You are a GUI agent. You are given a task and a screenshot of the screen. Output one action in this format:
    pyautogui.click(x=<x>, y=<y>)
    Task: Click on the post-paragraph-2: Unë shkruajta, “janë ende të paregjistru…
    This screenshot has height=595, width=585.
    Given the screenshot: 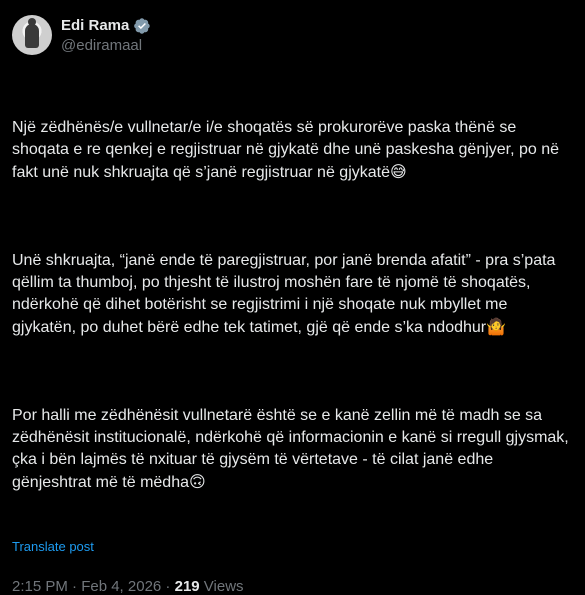 What is the action you would take?
    pyautogui.click(x=290, y=294)
    